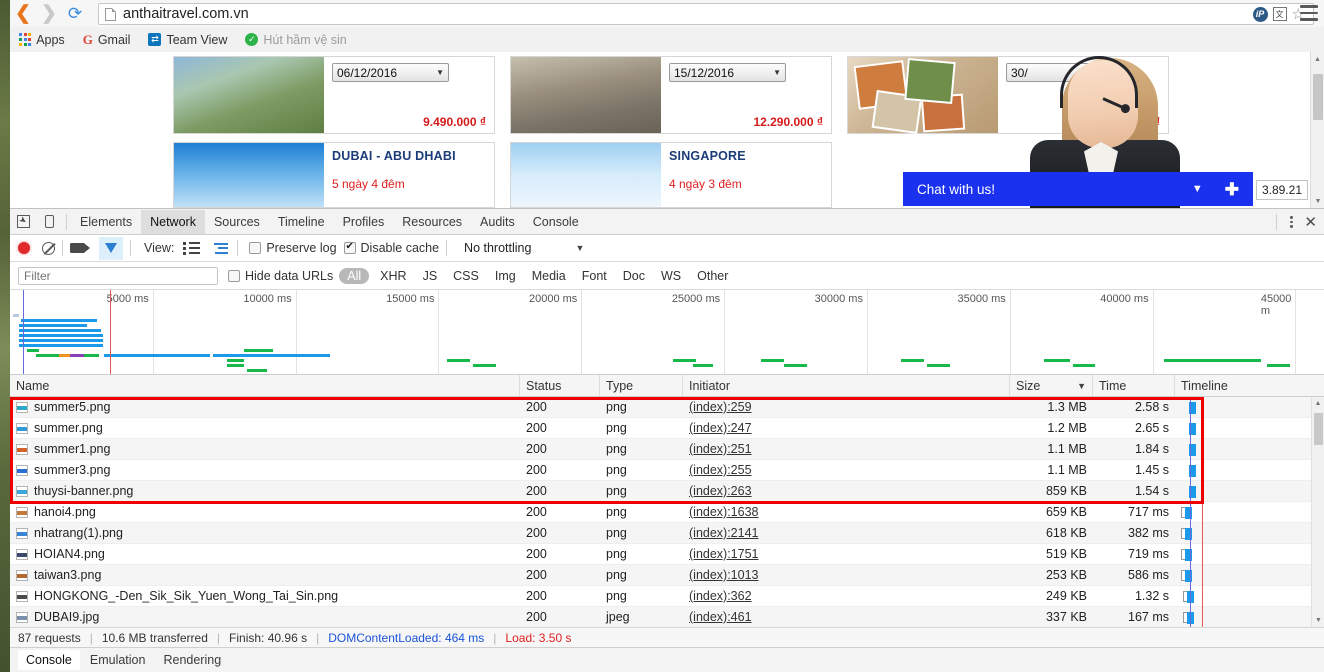 The width and height of the screenshot is (1324, 672). What do you see at coordinates (846, 491) in the screenshot?
I see `cell-initiator: (index):263` at bounding box center [846, 491].